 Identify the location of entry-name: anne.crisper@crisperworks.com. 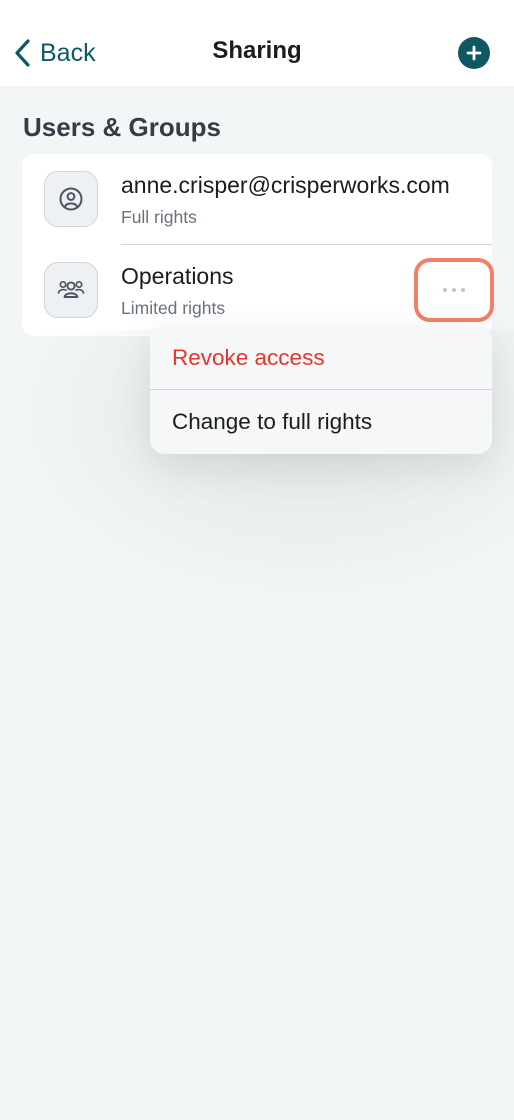
(285, 185).